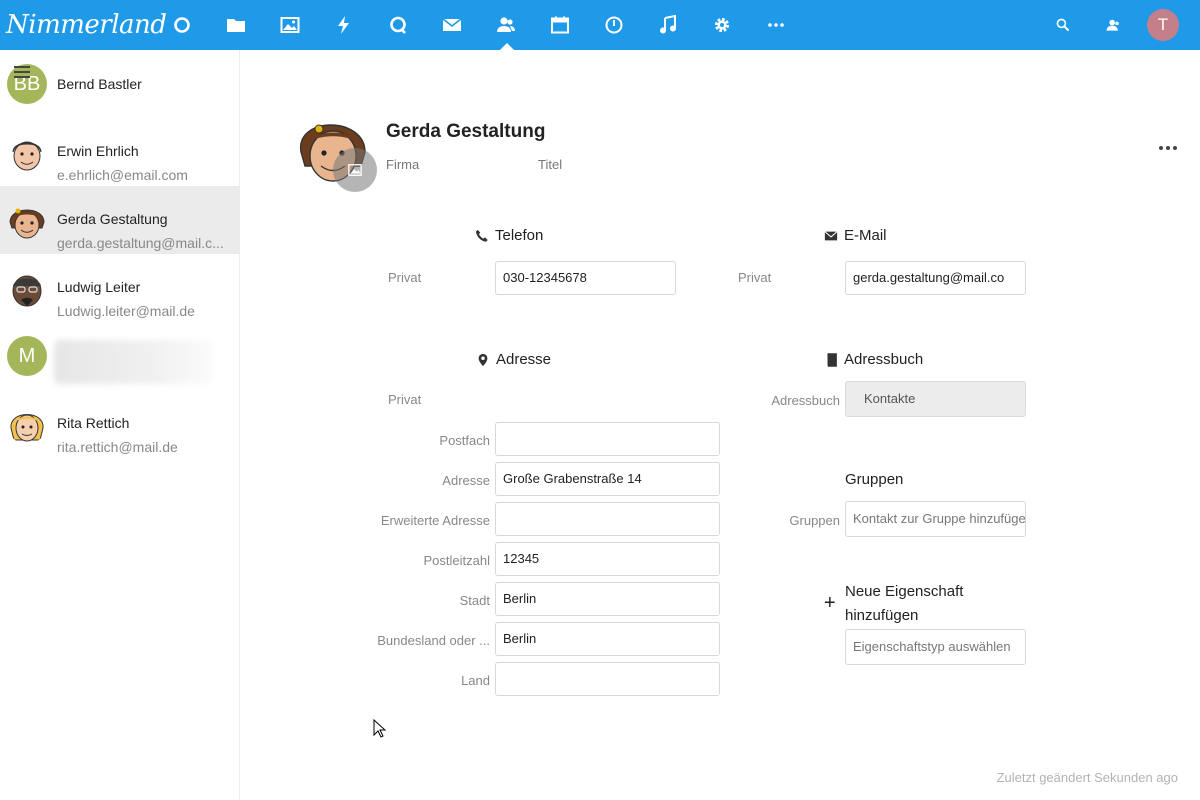  I want to click on blurred-contact-name, so click(134, 362).